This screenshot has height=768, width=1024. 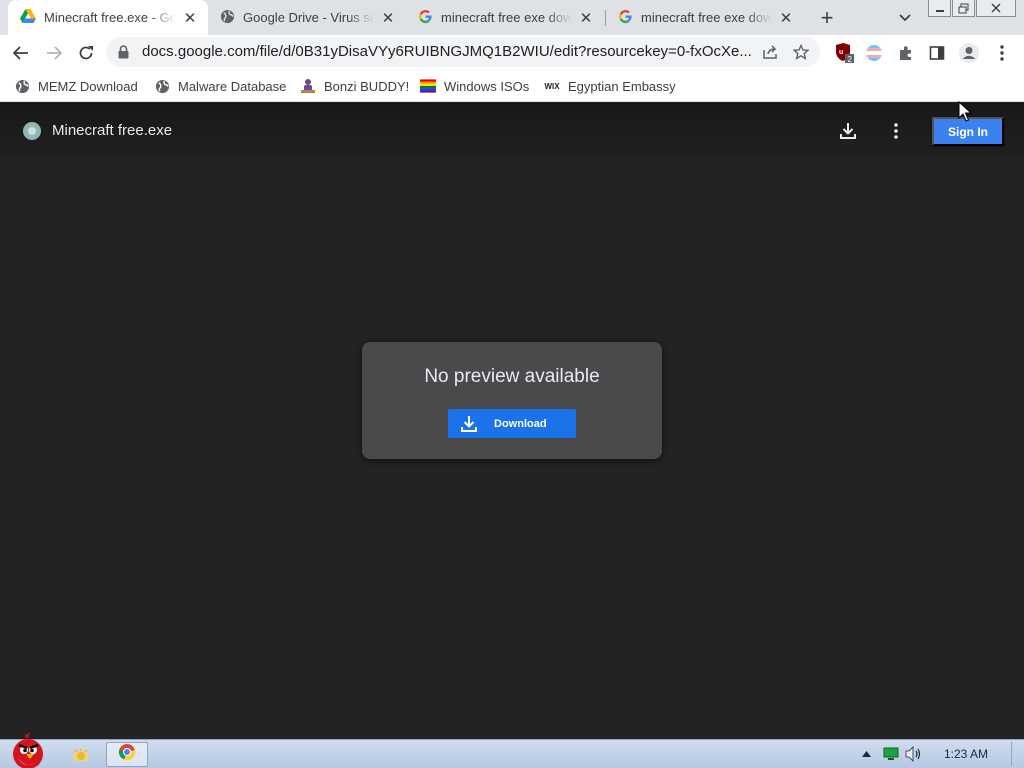 I want to click on chrome-taskbar-button, so click(x=127, y=754).